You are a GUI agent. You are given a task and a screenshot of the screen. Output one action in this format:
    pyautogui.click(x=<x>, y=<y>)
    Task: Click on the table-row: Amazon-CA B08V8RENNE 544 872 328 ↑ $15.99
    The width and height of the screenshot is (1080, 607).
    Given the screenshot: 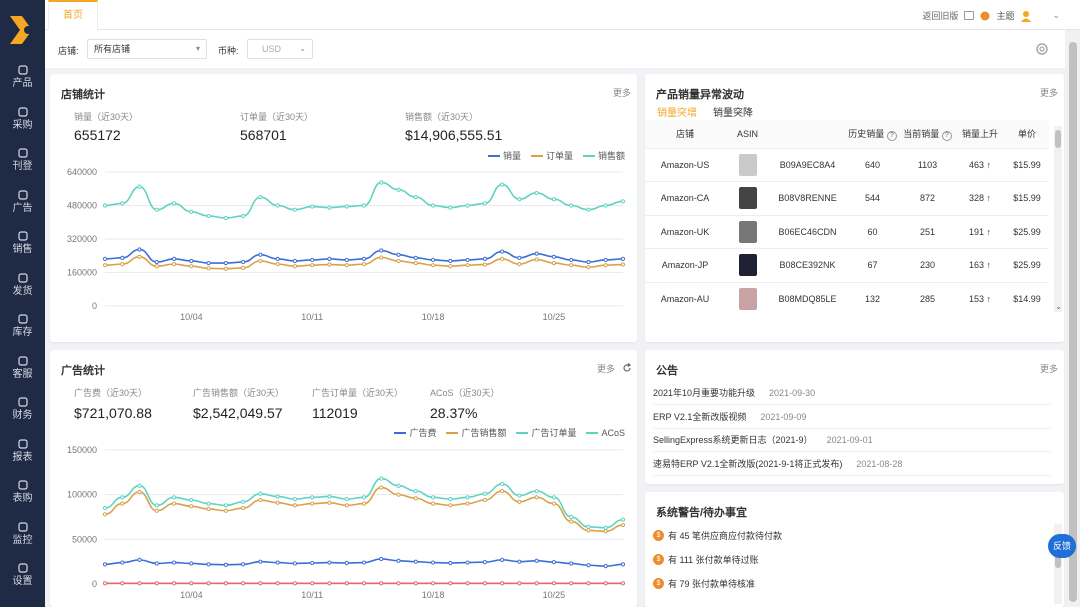 What is the action you would take?
    pyautogui.click(x=847, y=198)
    